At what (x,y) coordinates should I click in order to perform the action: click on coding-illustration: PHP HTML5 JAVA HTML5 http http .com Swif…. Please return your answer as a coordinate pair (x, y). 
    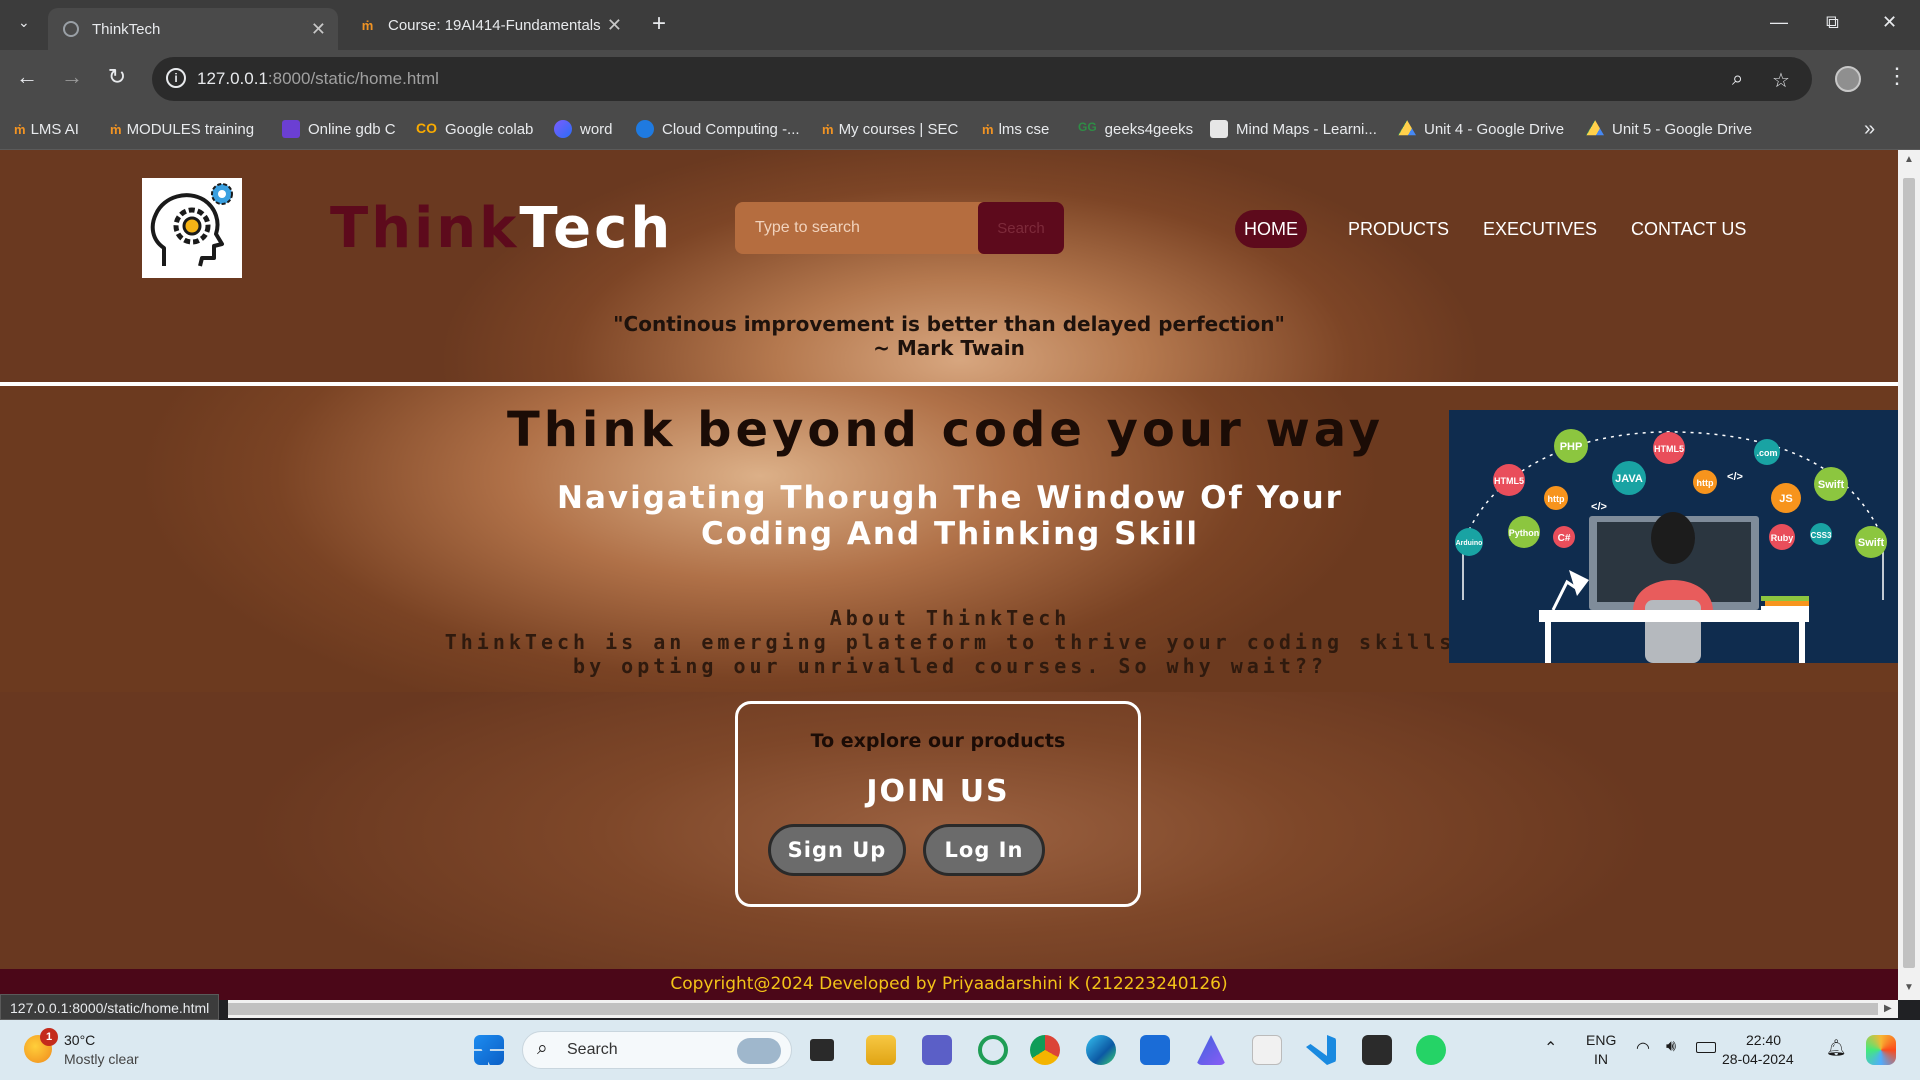
    Looking at the image, I should click on (1673, 536).